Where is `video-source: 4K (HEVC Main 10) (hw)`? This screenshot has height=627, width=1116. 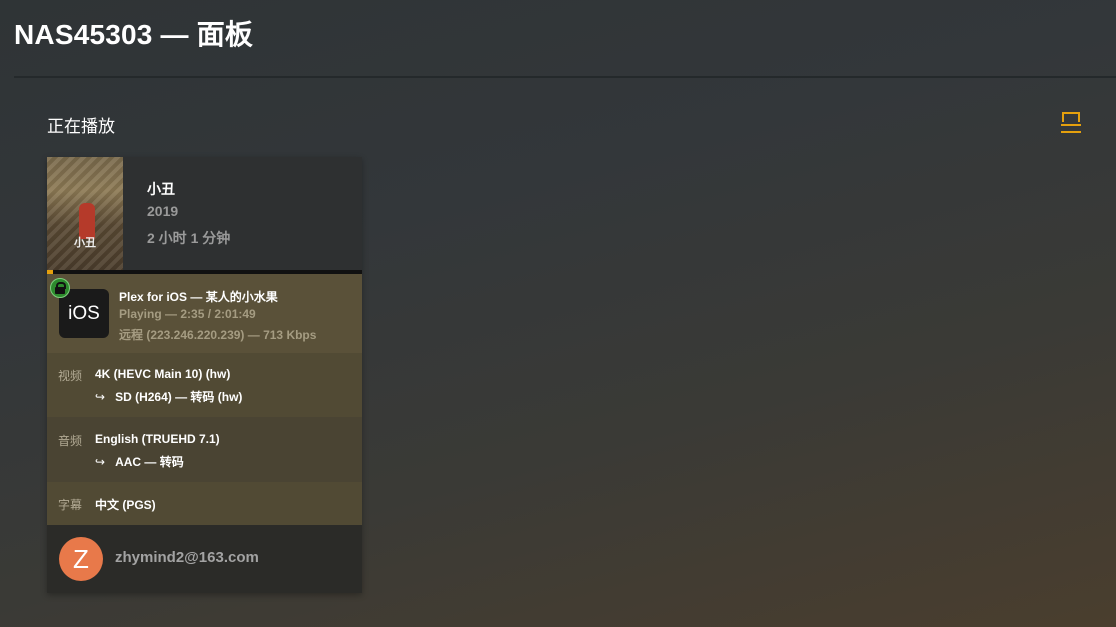
video-source: 4K (HEVC Main 10) (hw) is located at coordinates (163, 374).